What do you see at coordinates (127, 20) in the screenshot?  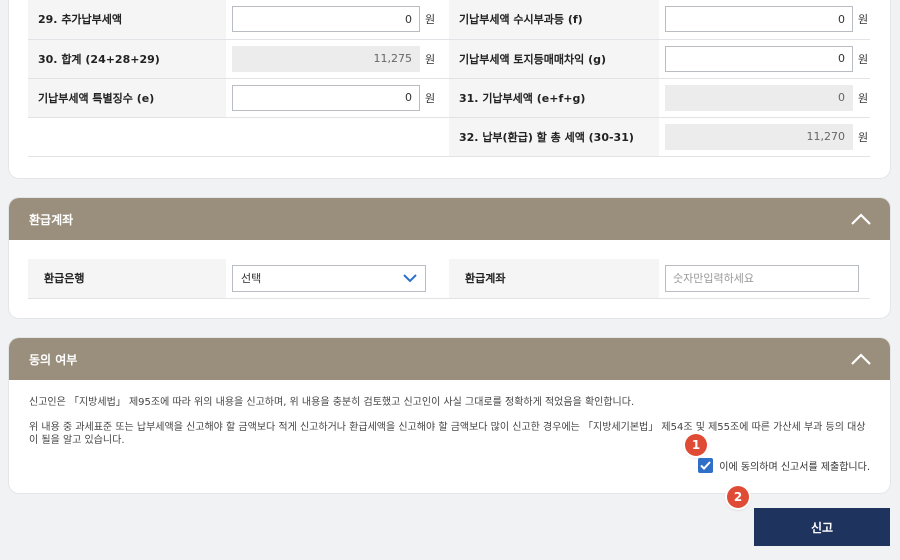 I see `field-label: 29. 추가납부세액` at bounding box center [127, 20].